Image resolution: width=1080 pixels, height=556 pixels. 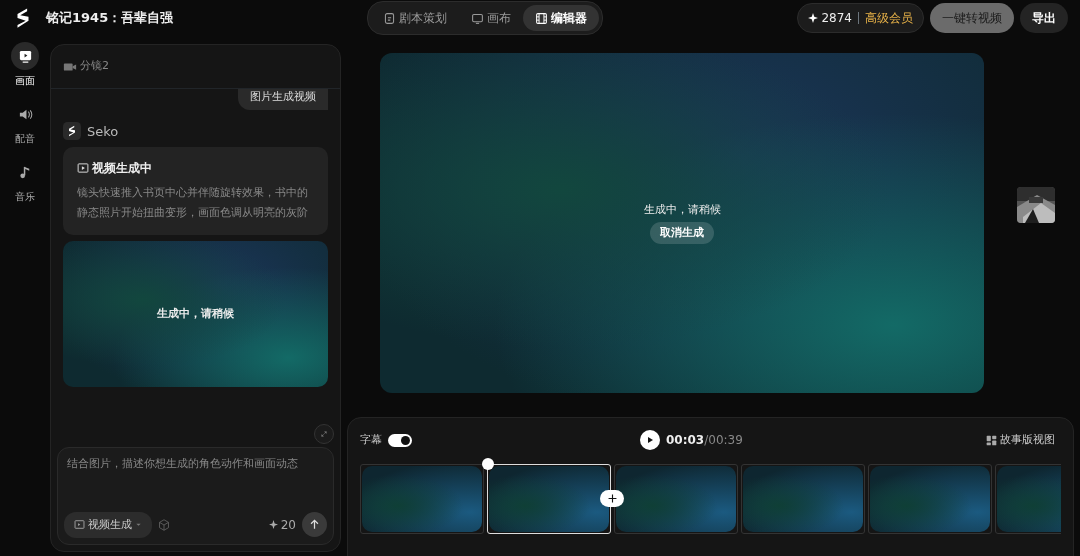 What do you see at coordinates (390, 18) in the screenshot?
I see `document-icon` at bounding box center [390, 18].